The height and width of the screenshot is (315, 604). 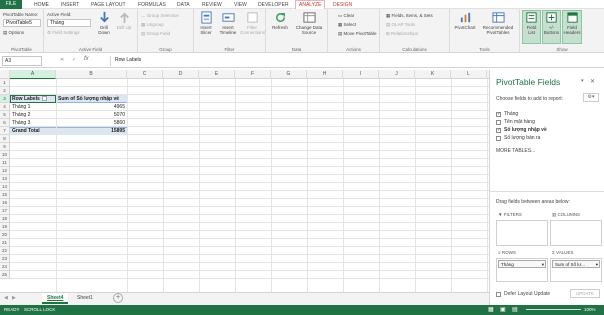 What do you see at coordinates (515, 310) in the screenshot?
I see `page-break-view-icon: ▤` at bounding box center [515, 310].